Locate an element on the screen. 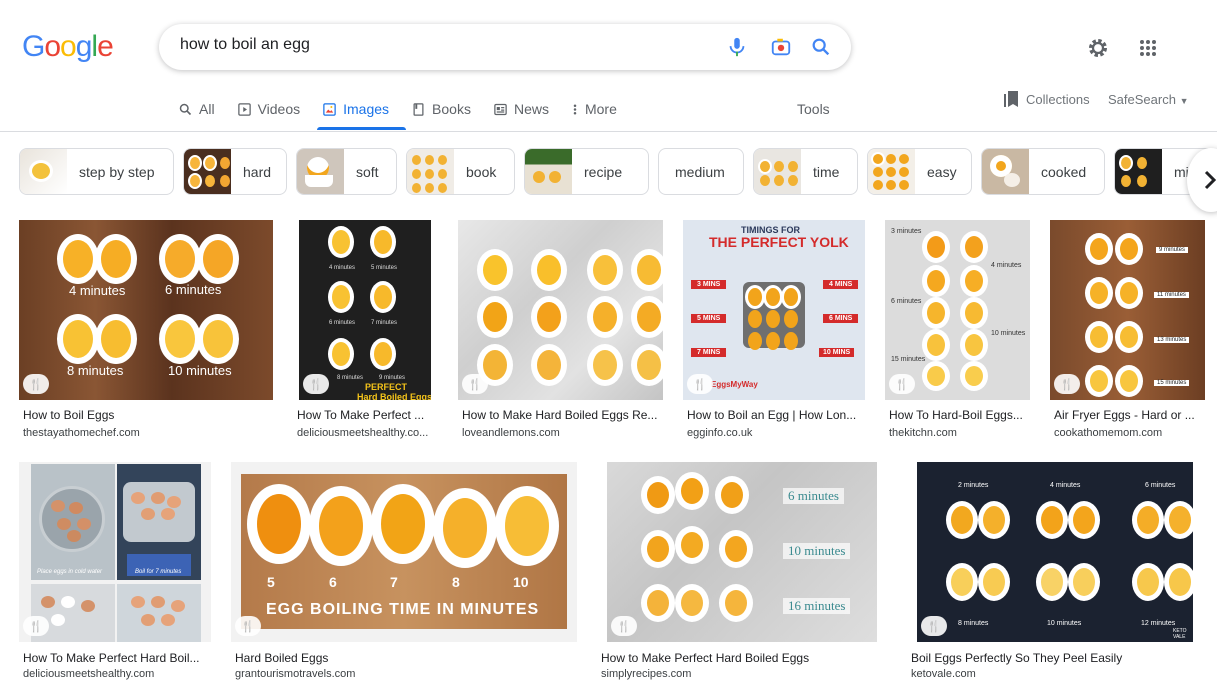  image-caption: 11 minutes is located at coordinates (1171, 295).